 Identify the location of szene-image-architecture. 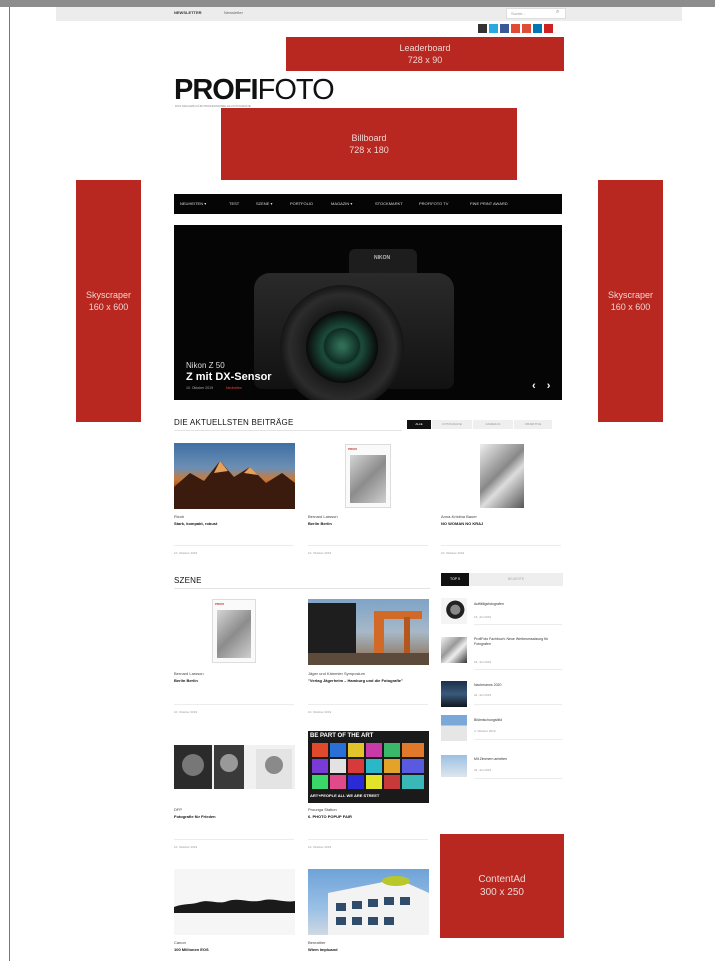
(368, 632).